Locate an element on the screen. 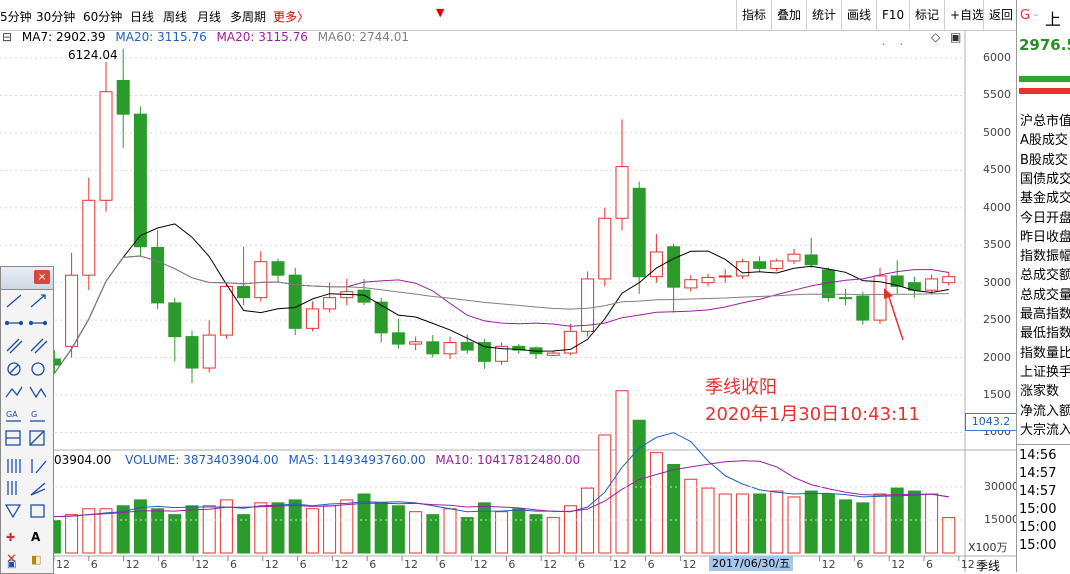 This screenshot has width=1070, height=574. palette-icons: GA G ✚ A ✕ ◧ is located at coordinates (26, 430).